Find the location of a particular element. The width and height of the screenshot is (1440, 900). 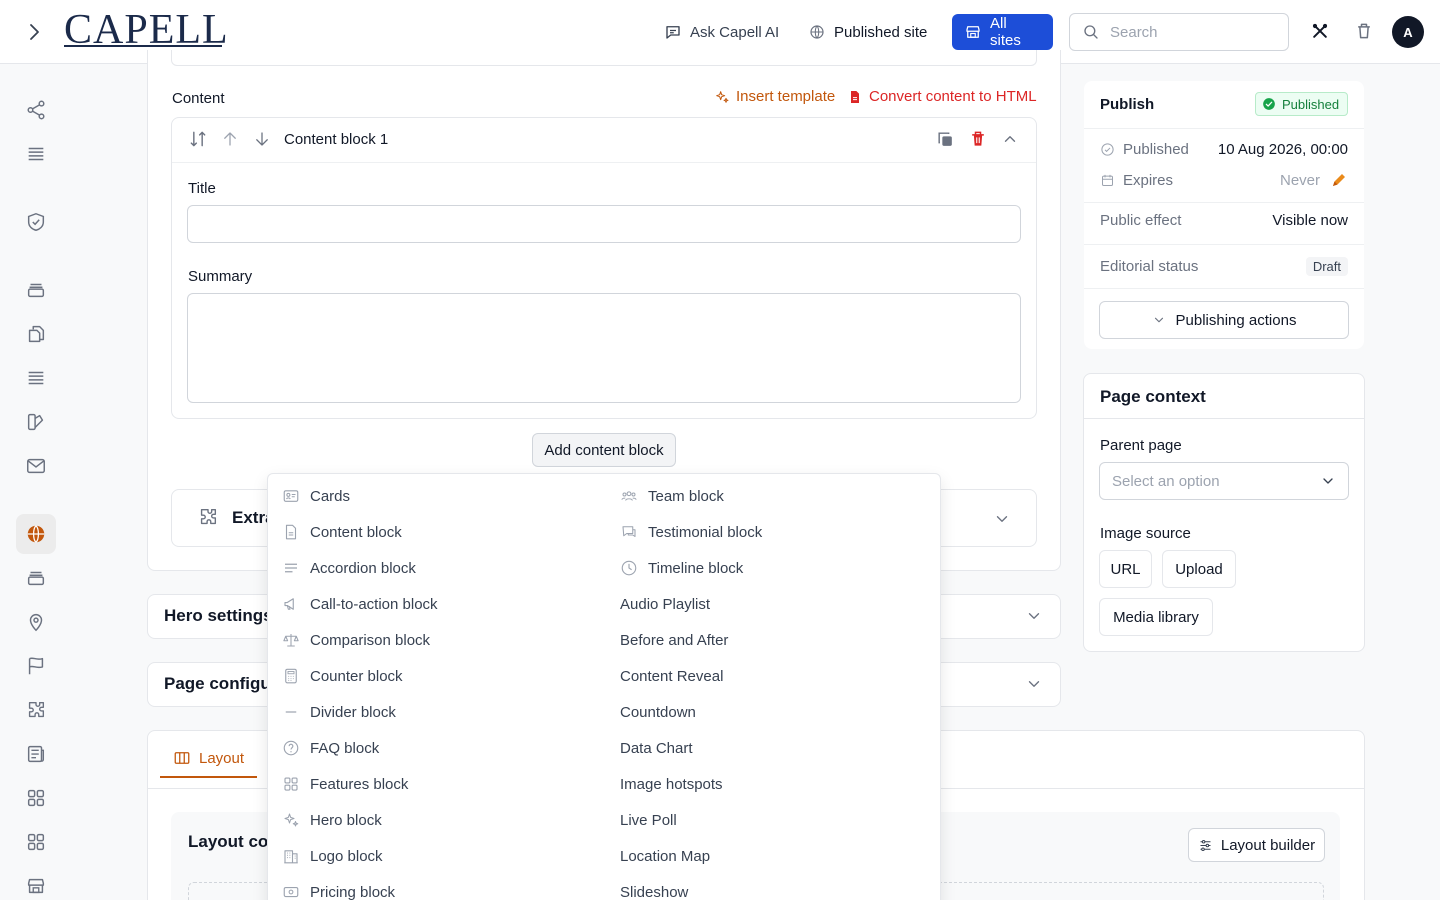

title-input is located at coordinates (604, 224).